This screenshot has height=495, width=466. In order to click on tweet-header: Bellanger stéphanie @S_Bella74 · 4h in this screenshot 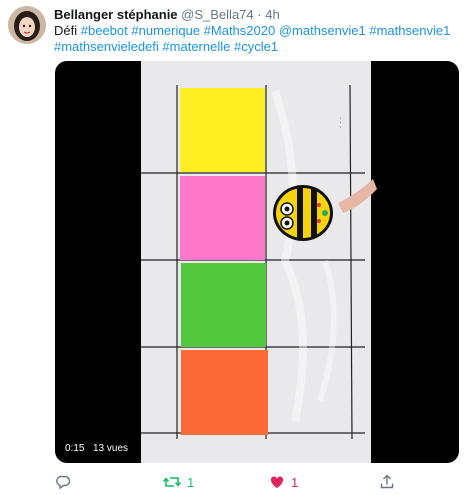, I will do `click(256, 15)`.